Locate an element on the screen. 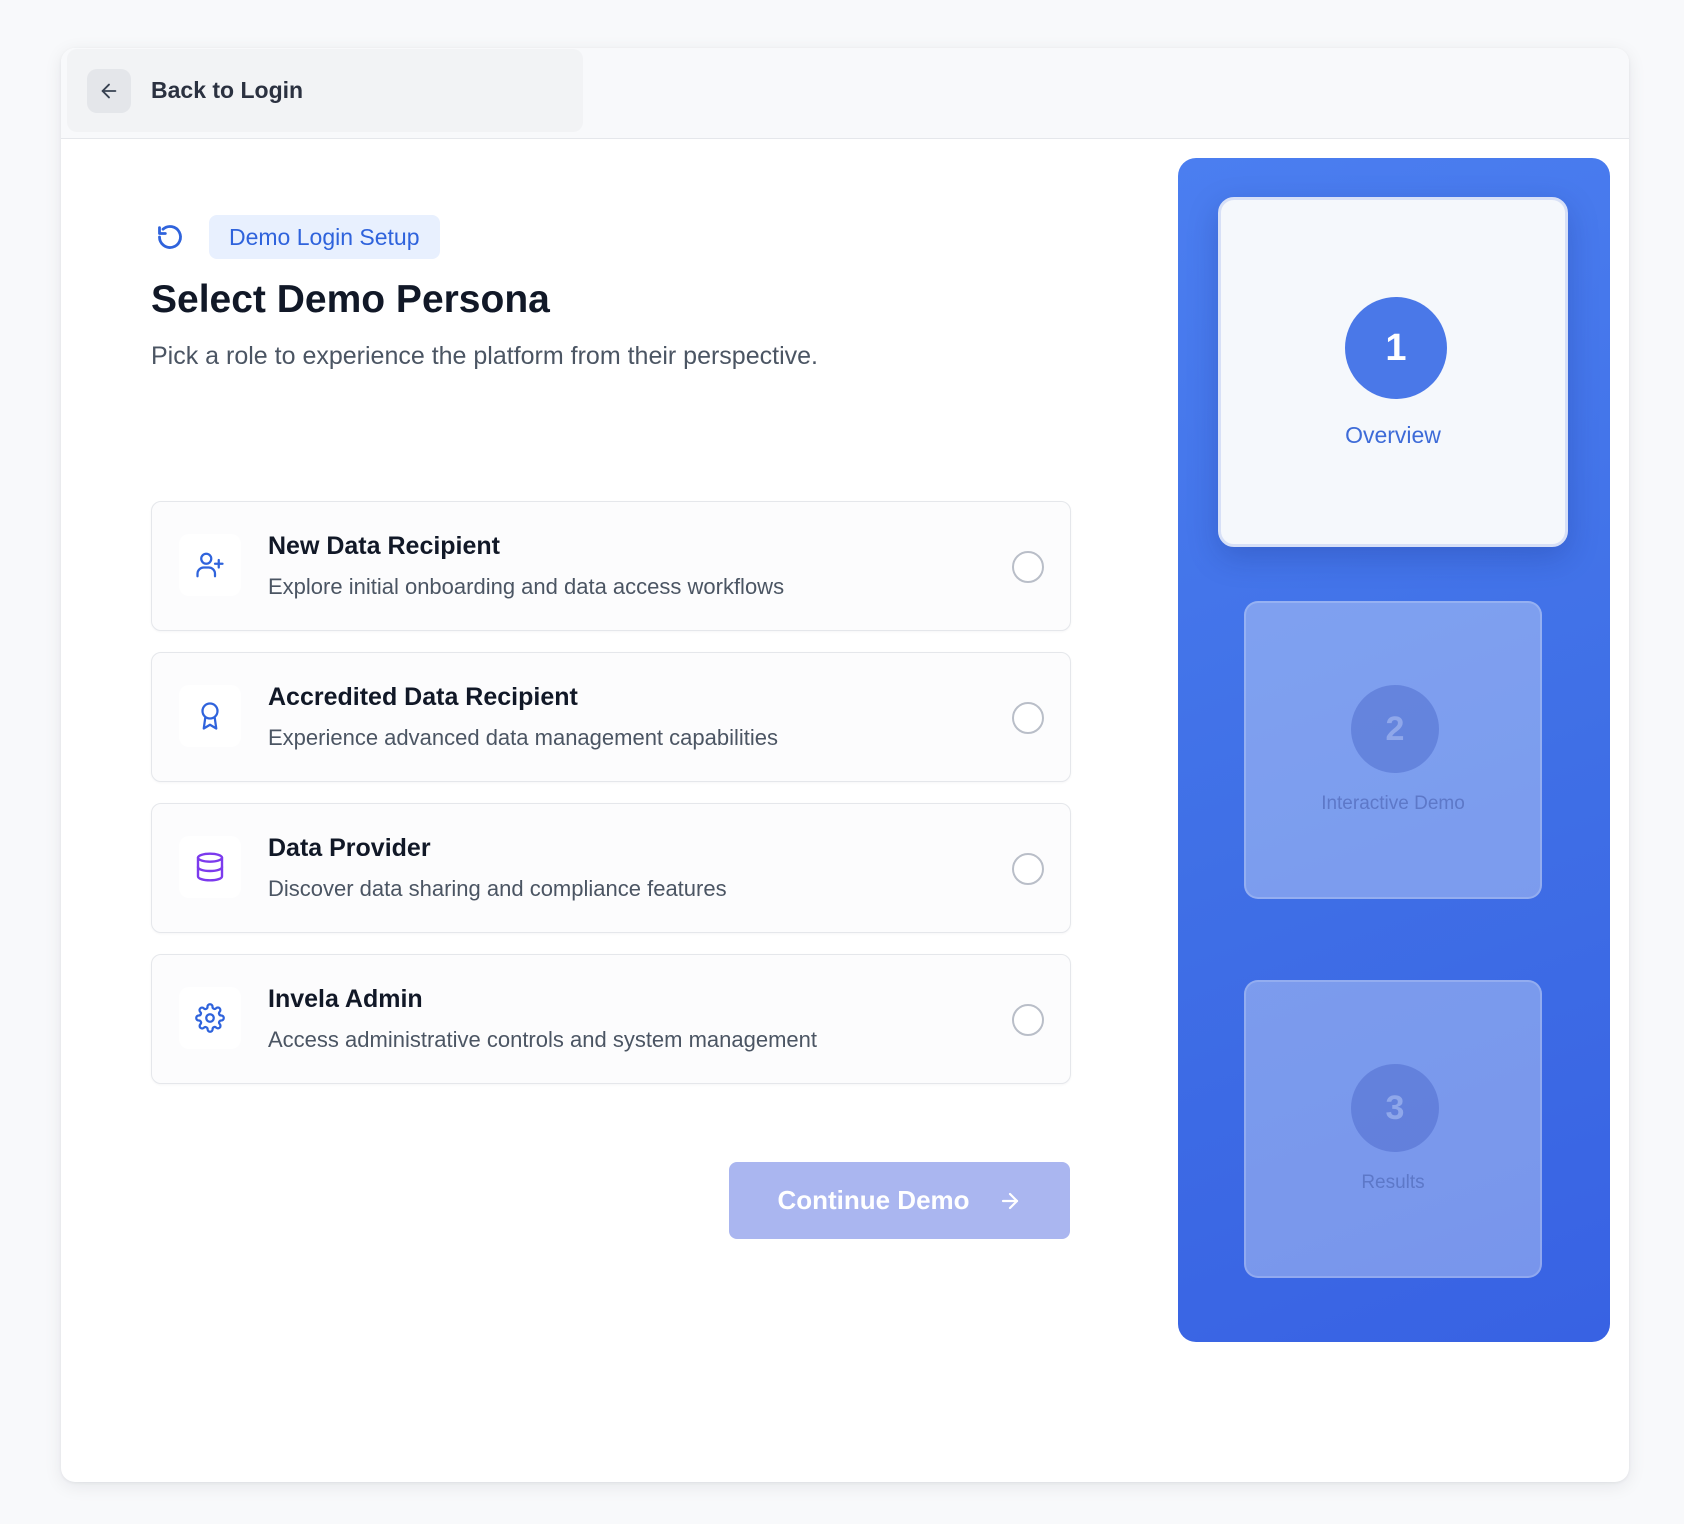 The height and width of the screenshot is (1524, 1684). step-label: Overview is located at coordinates (1393, 435).